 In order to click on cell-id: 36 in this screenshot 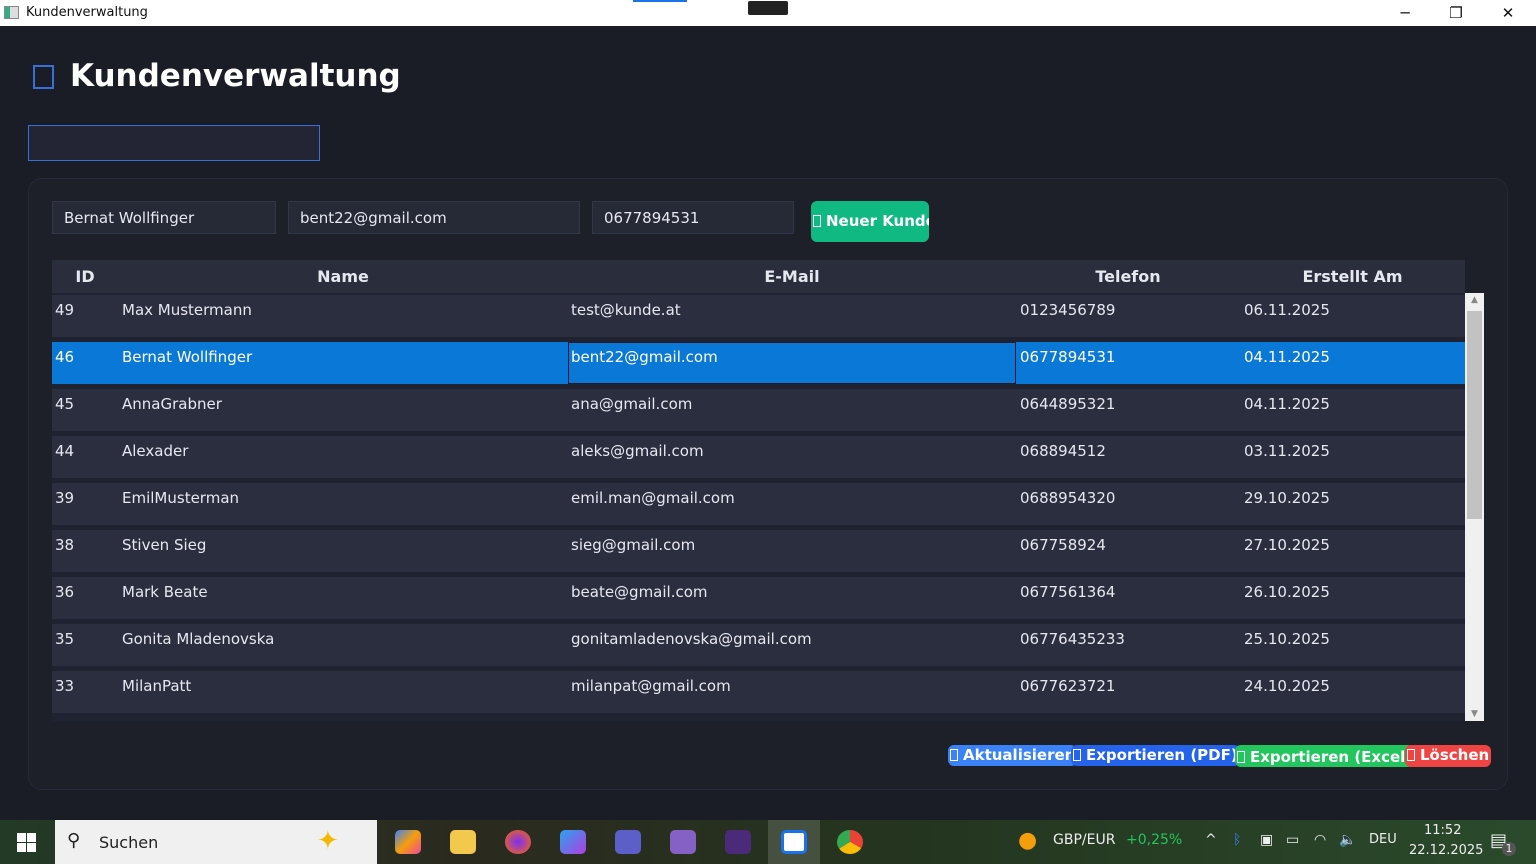, I will do `click(65, 592)`.